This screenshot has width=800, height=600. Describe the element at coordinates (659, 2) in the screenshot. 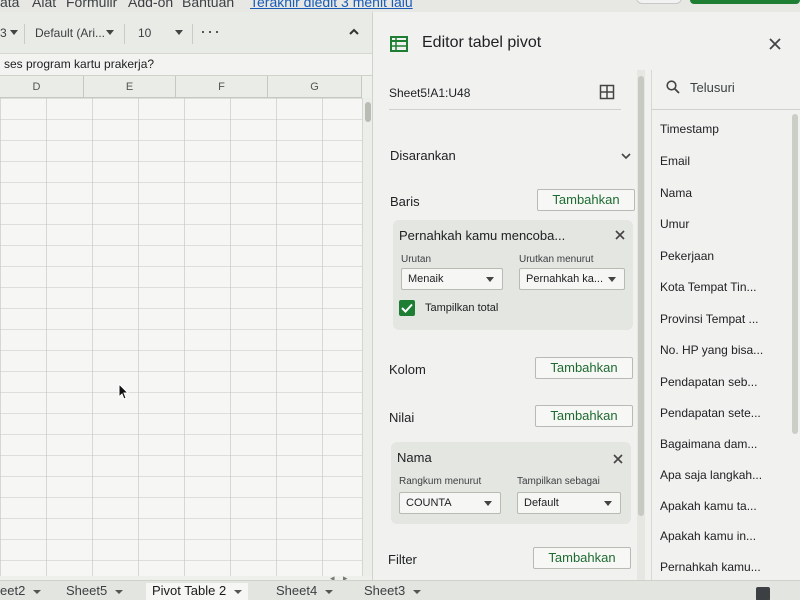

I see `comment-history-button` at that location.